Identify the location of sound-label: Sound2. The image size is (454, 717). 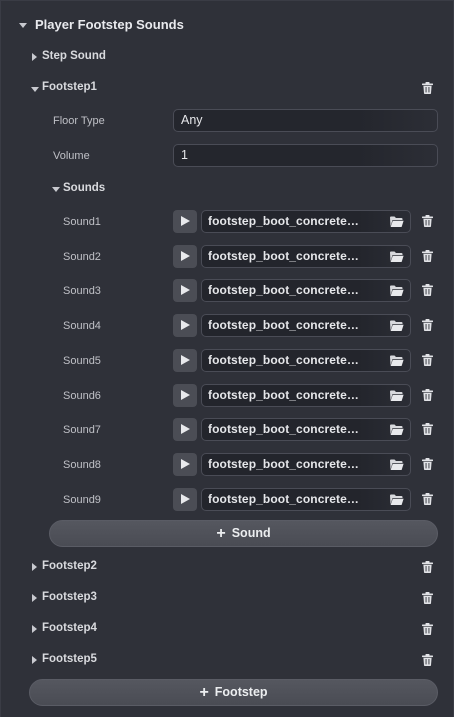
(82, 257).